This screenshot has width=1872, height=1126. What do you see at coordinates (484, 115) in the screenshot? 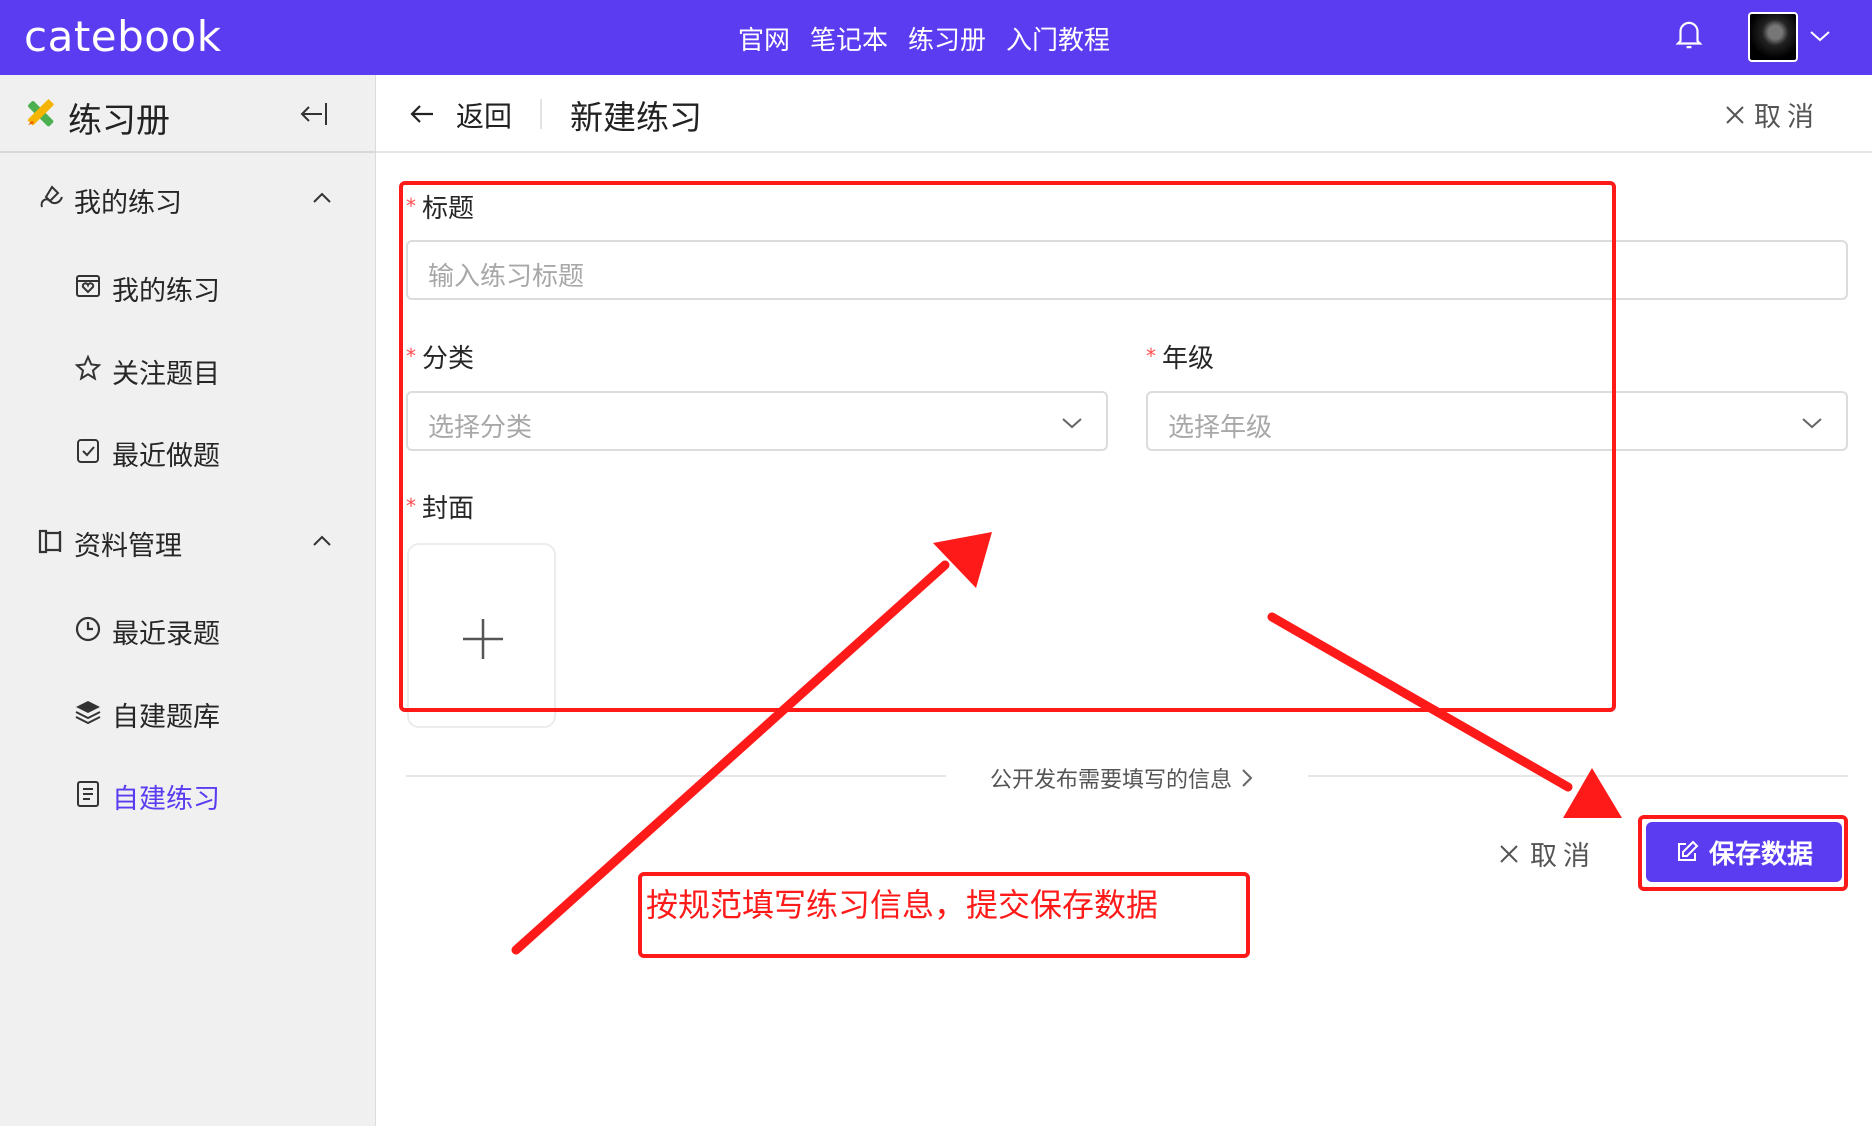
I see `back-button: 返回` at bounding box center [484, 115].